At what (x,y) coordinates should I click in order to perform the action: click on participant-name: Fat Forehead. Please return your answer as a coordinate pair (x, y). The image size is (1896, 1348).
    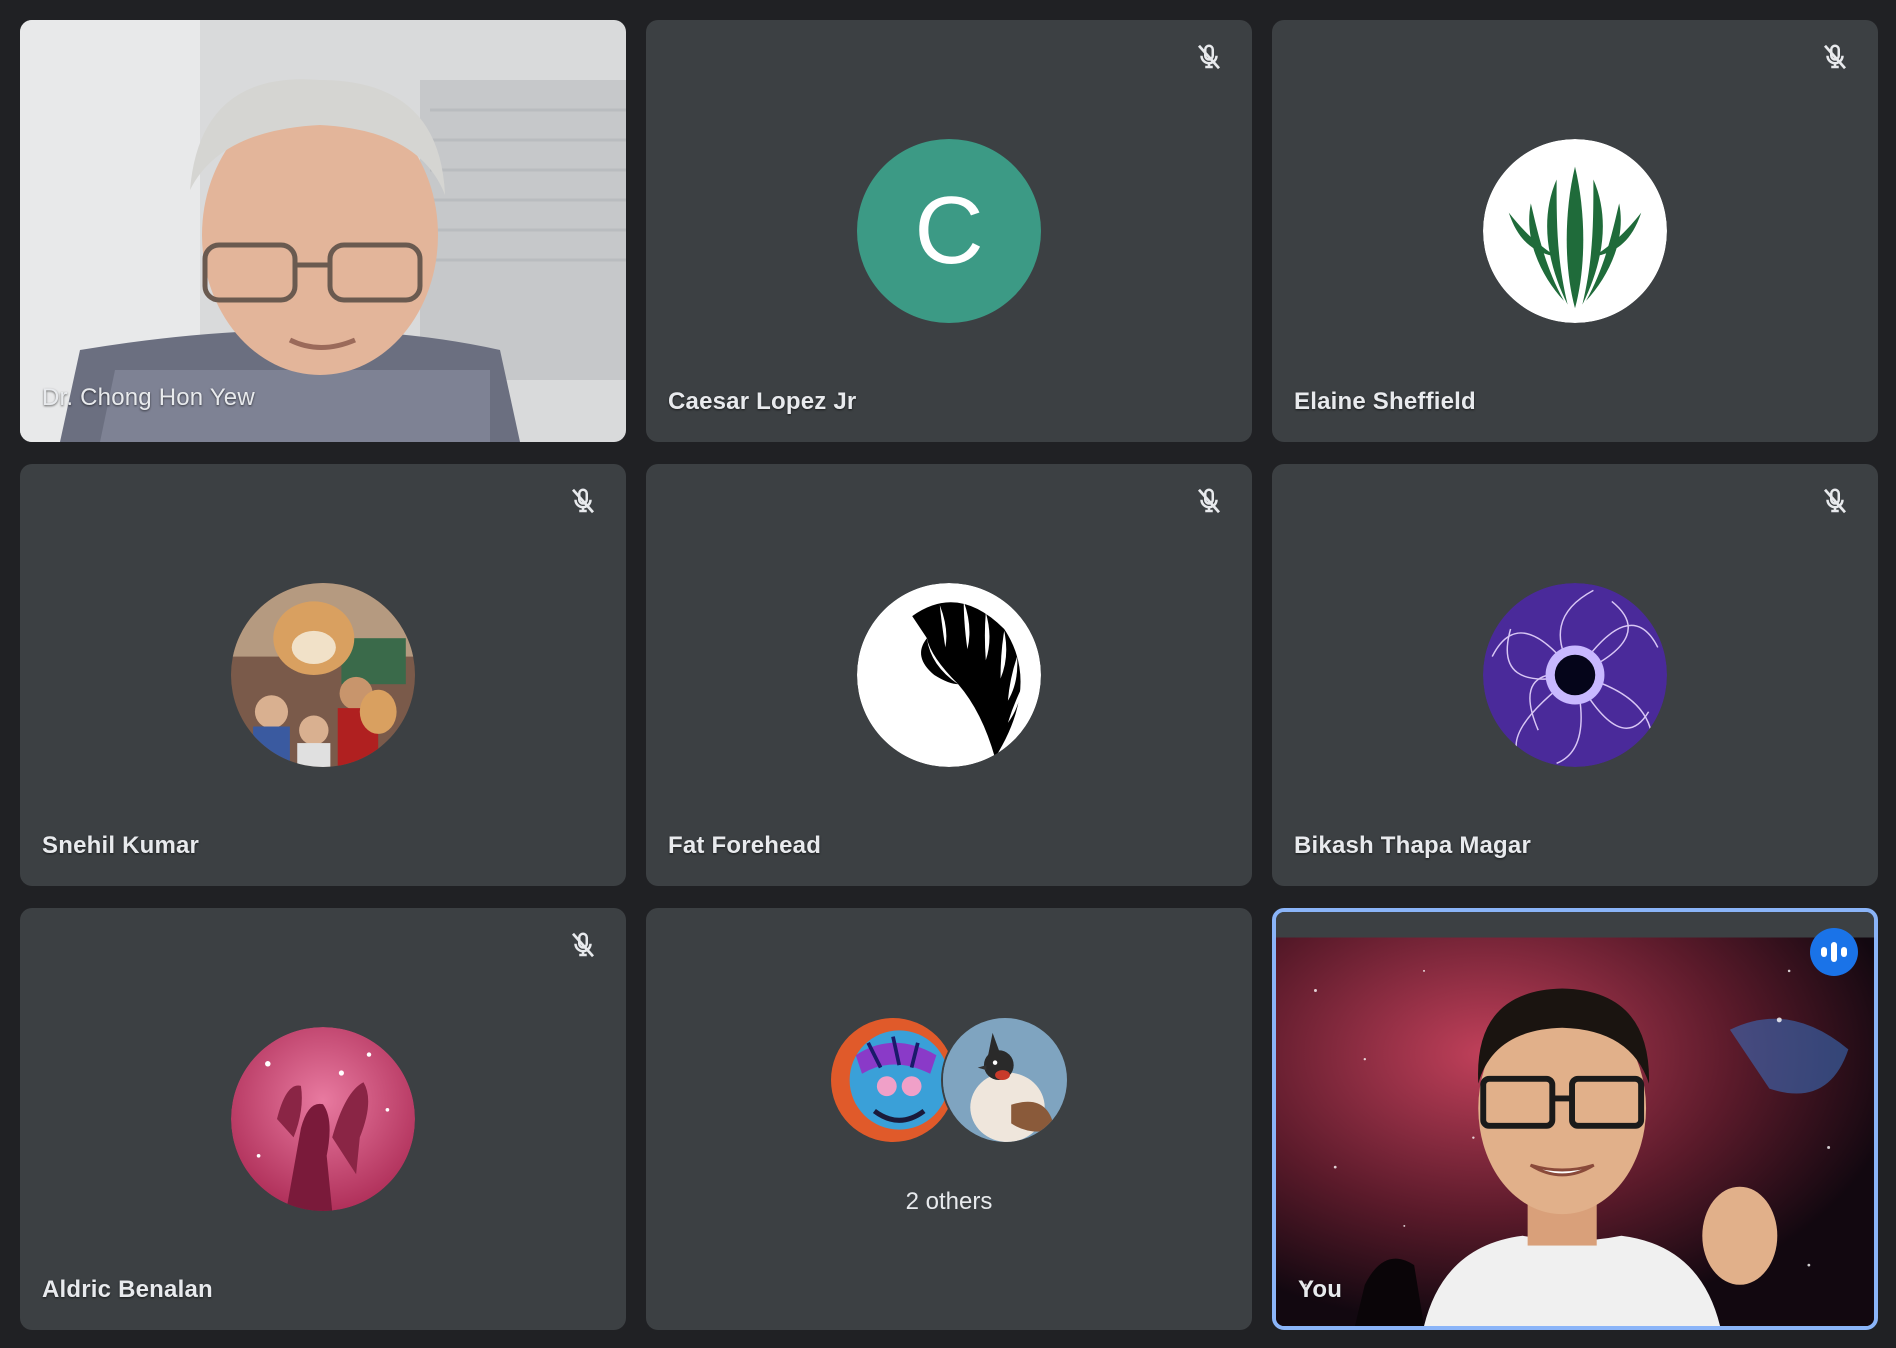
    Looking at the image, I should click on (745, 845).